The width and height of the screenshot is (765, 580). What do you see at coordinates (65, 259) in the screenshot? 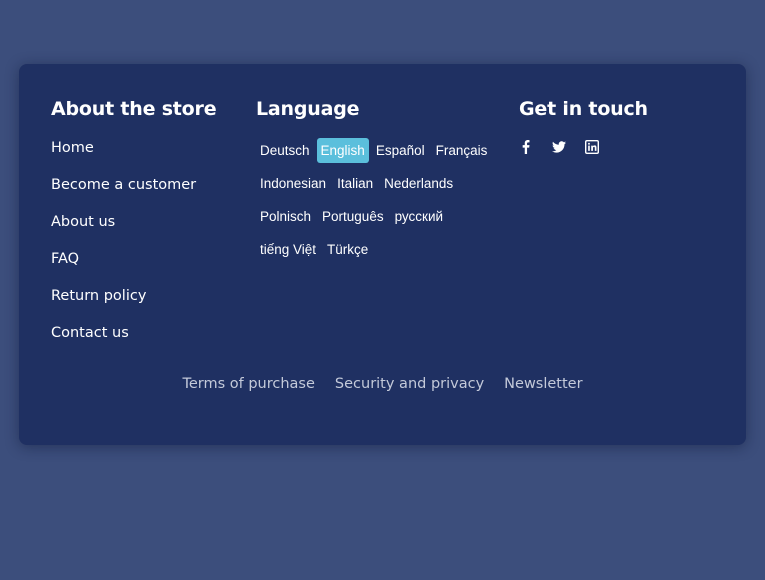
I see `footer-link-faq: FAQ` at bounding box center [65, 259].